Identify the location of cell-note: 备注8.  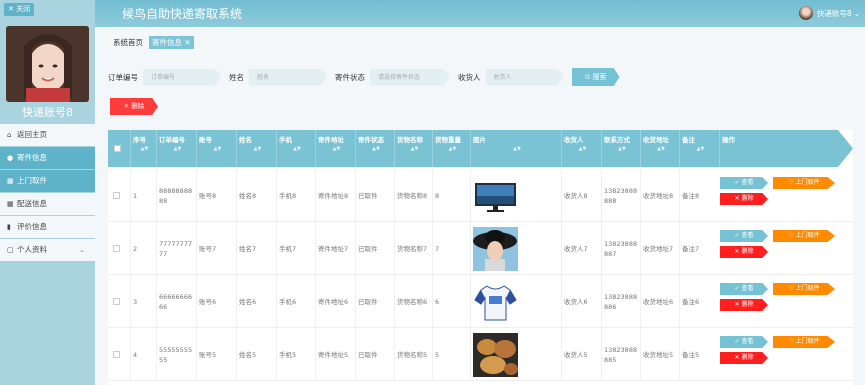
(699, 195).